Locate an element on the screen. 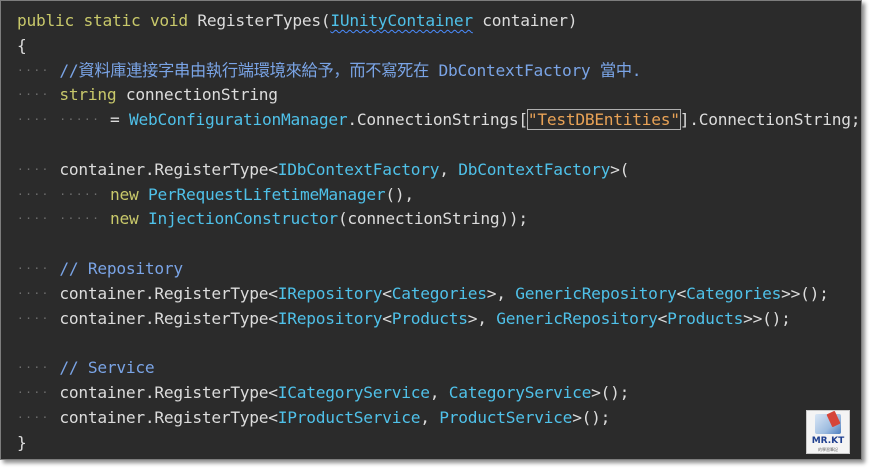 The width and height of the screenshot is (870, 470). logo-tagline: 的學習筆記 is located at coordinates (828, 449).